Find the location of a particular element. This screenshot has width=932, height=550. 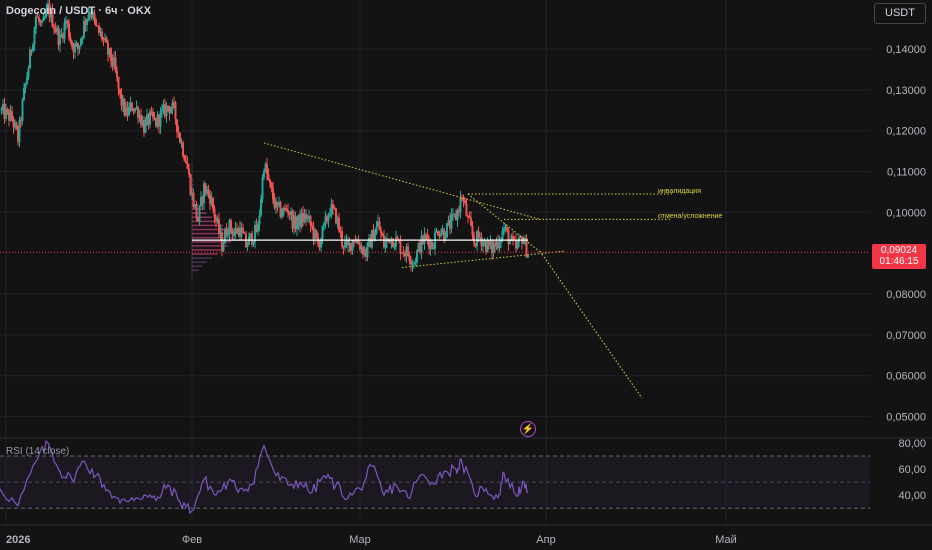

lightning-icon: ⚡ is located at coordinates (528, 429).